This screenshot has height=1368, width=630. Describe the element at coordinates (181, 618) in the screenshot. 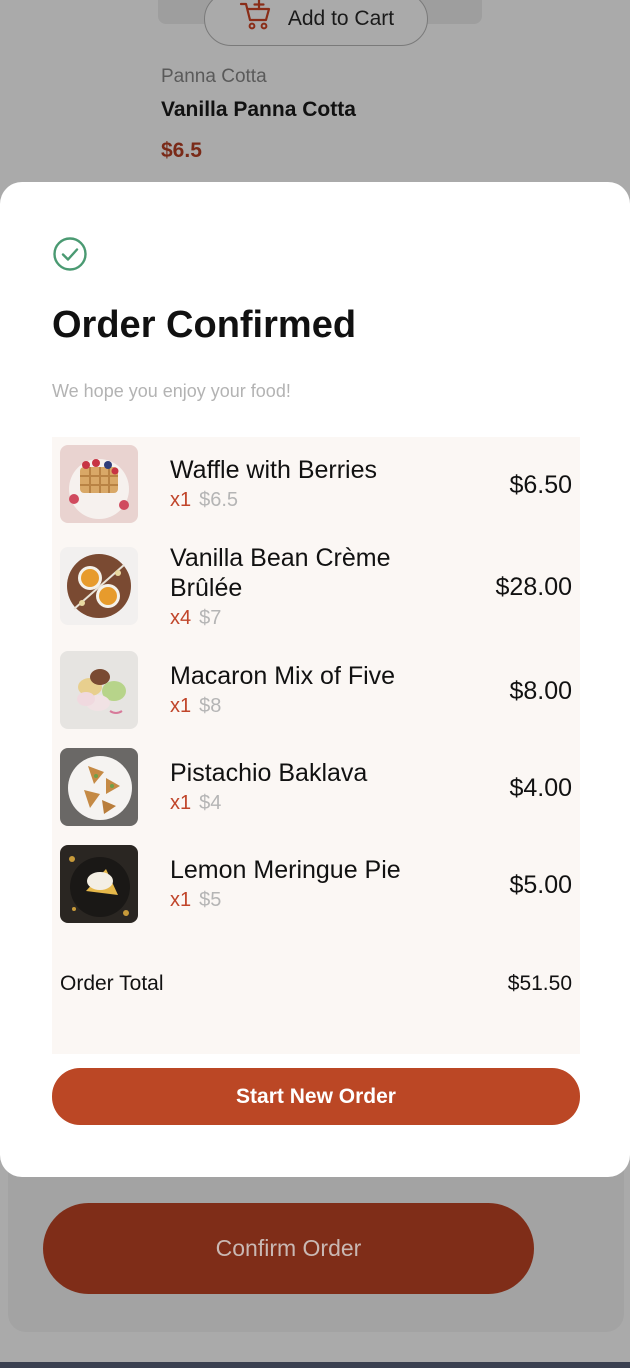

I see `item-quantity: x4` at that location.